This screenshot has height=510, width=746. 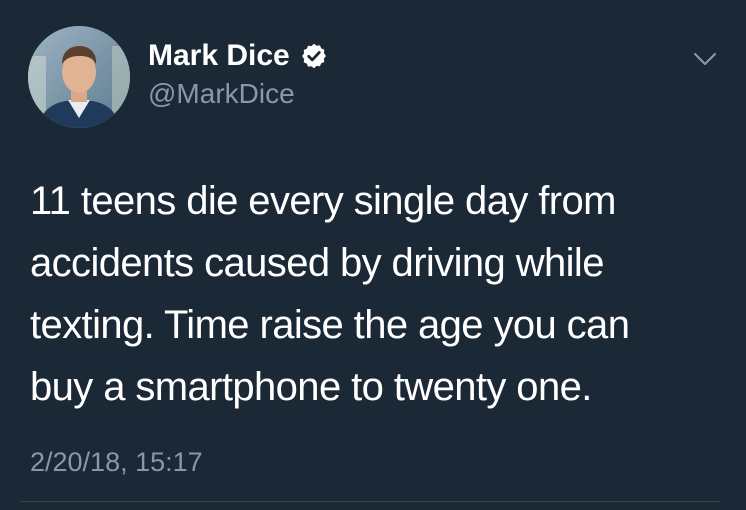 I want to click on avatar-image, so click(x=79, y=77).